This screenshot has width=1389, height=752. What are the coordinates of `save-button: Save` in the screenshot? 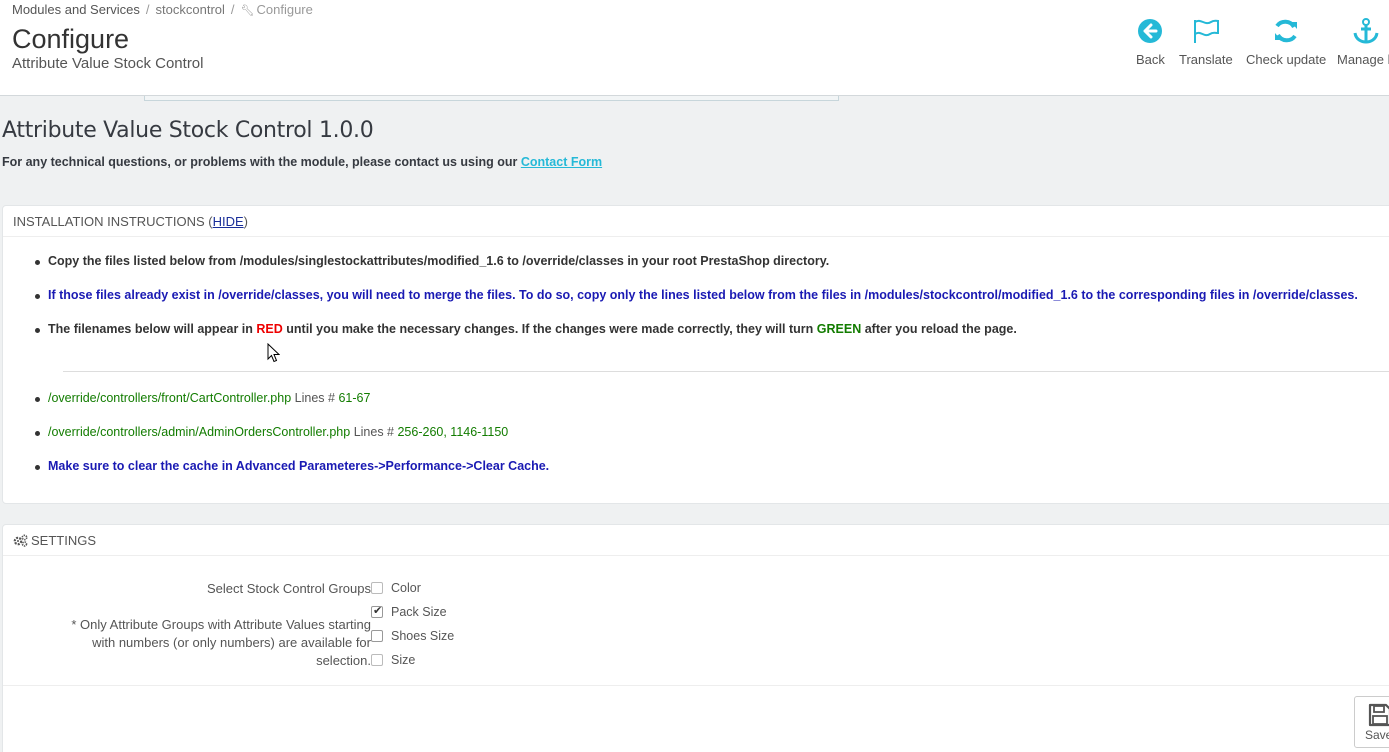 It's located at (1371, 722).